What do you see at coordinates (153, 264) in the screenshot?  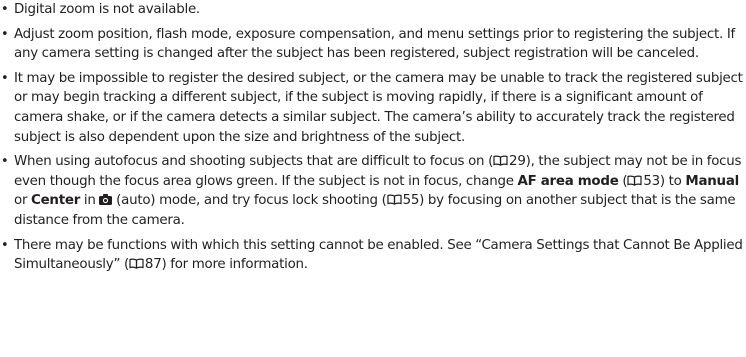 I see `page-reference: 87` at bounding box center [153, 264].